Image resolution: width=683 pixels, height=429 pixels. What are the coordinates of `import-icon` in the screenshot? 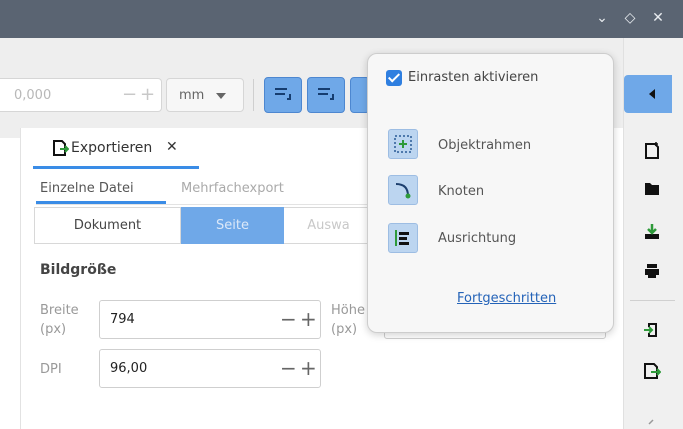 It's located at (652, 232).